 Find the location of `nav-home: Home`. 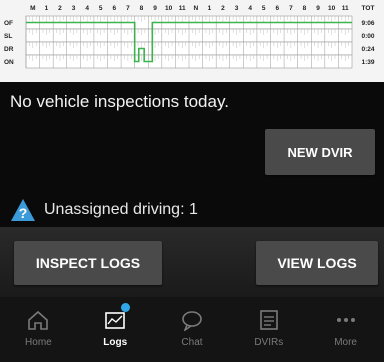

nav-home: Home is located at coordinates (38, 329).